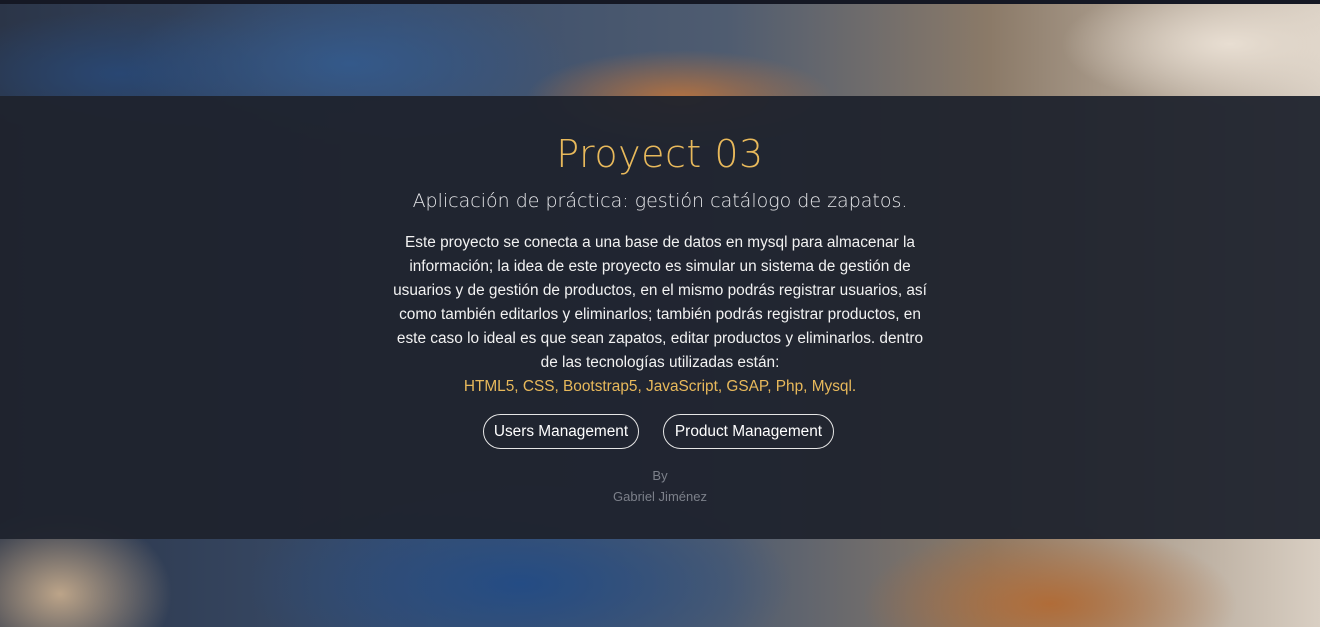 The image size is (1320, 627). What do you see at coordinates (660, 154) in the screenshot?
I see `project-title: Proyect 03` at bounding box center [660, 154].